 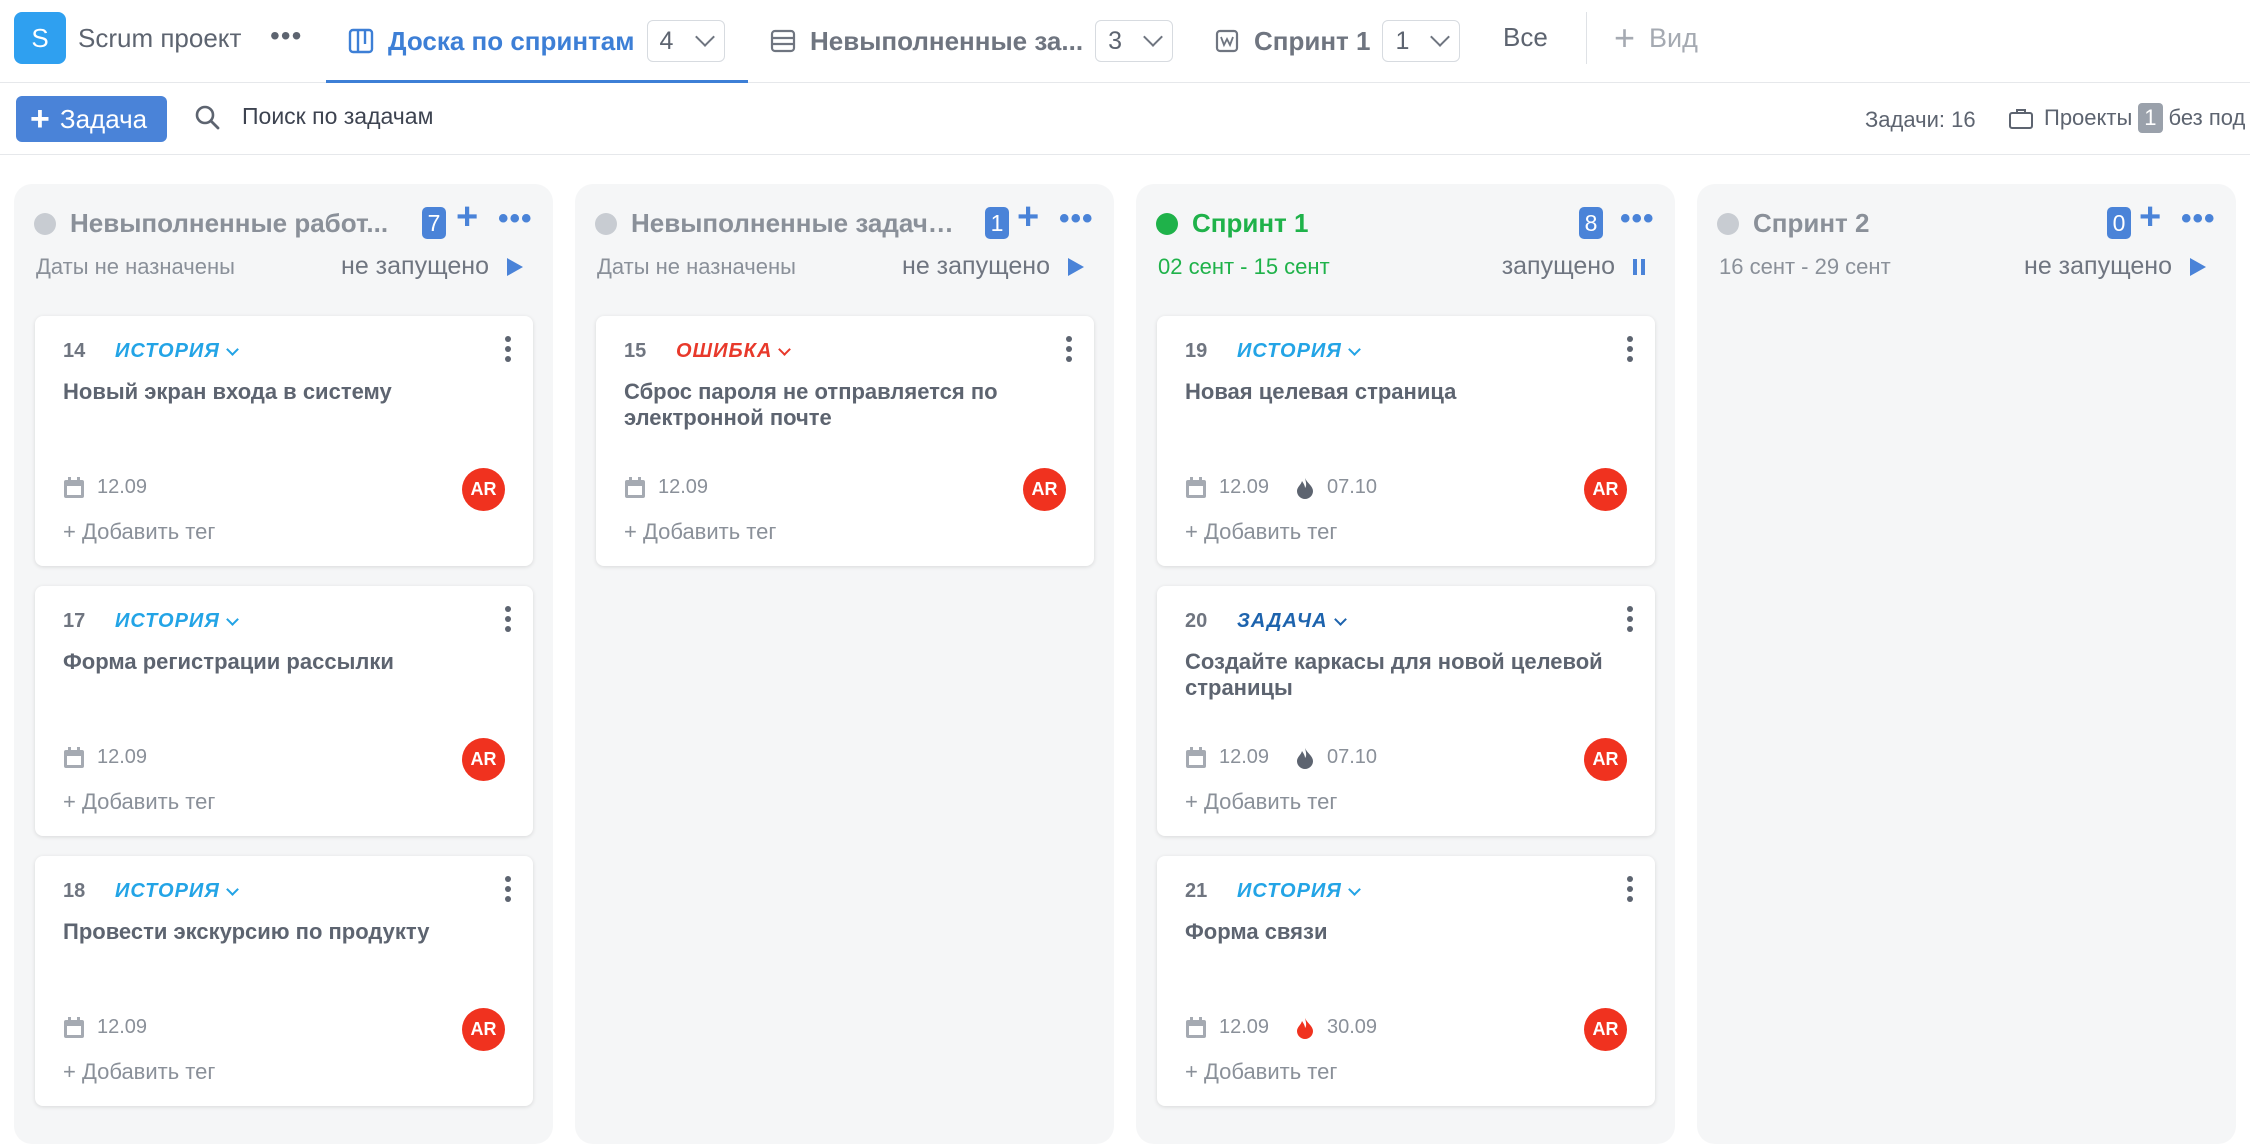 I want to click on projects-filter: Проекты 1 без под, so click(x=2126, y=118).